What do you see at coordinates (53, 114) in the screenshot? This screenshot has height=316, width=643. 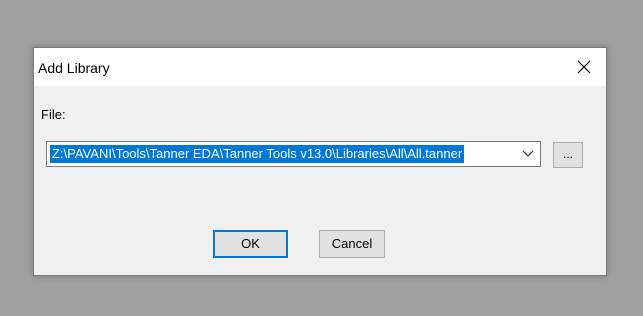 I see `file-label: File:` at bounding box center [53, 114].